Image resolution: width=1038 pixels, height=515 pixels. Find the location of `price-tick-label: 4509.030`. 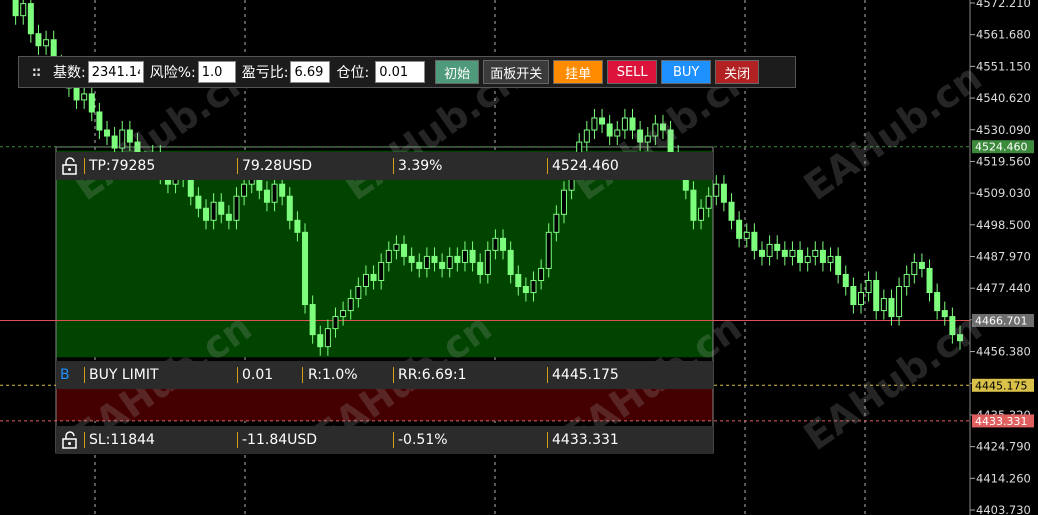

price-tick-label: 4509.030 is located at coordinates (1003, 193).